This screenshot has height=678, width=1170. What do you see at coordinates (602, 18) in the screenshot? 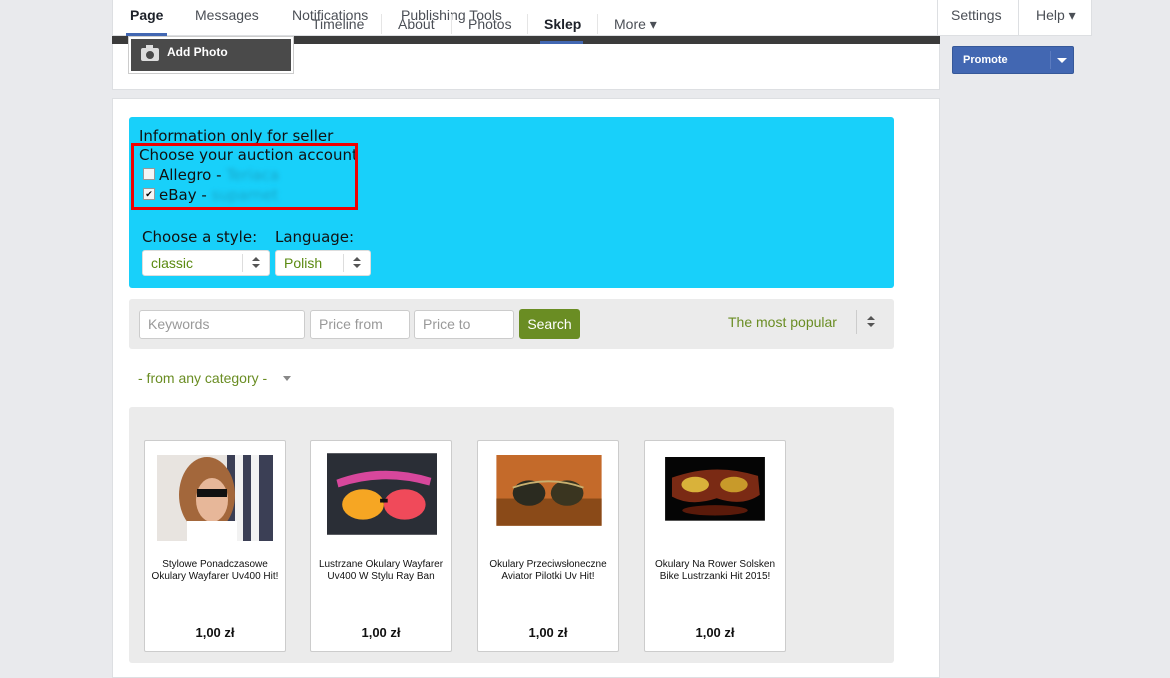
I see `top-nav-bar` at bounding box center [602, 18].